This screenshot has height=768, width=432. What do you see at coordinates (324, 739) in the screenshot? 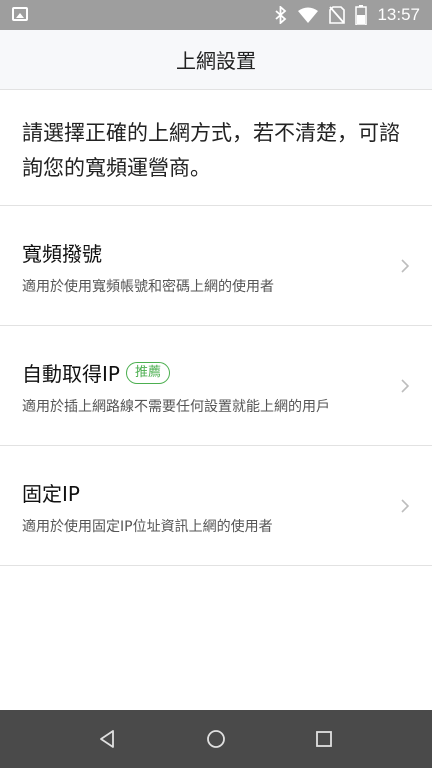
I see `recent-apps-icon` at bounding box center [324, 739].